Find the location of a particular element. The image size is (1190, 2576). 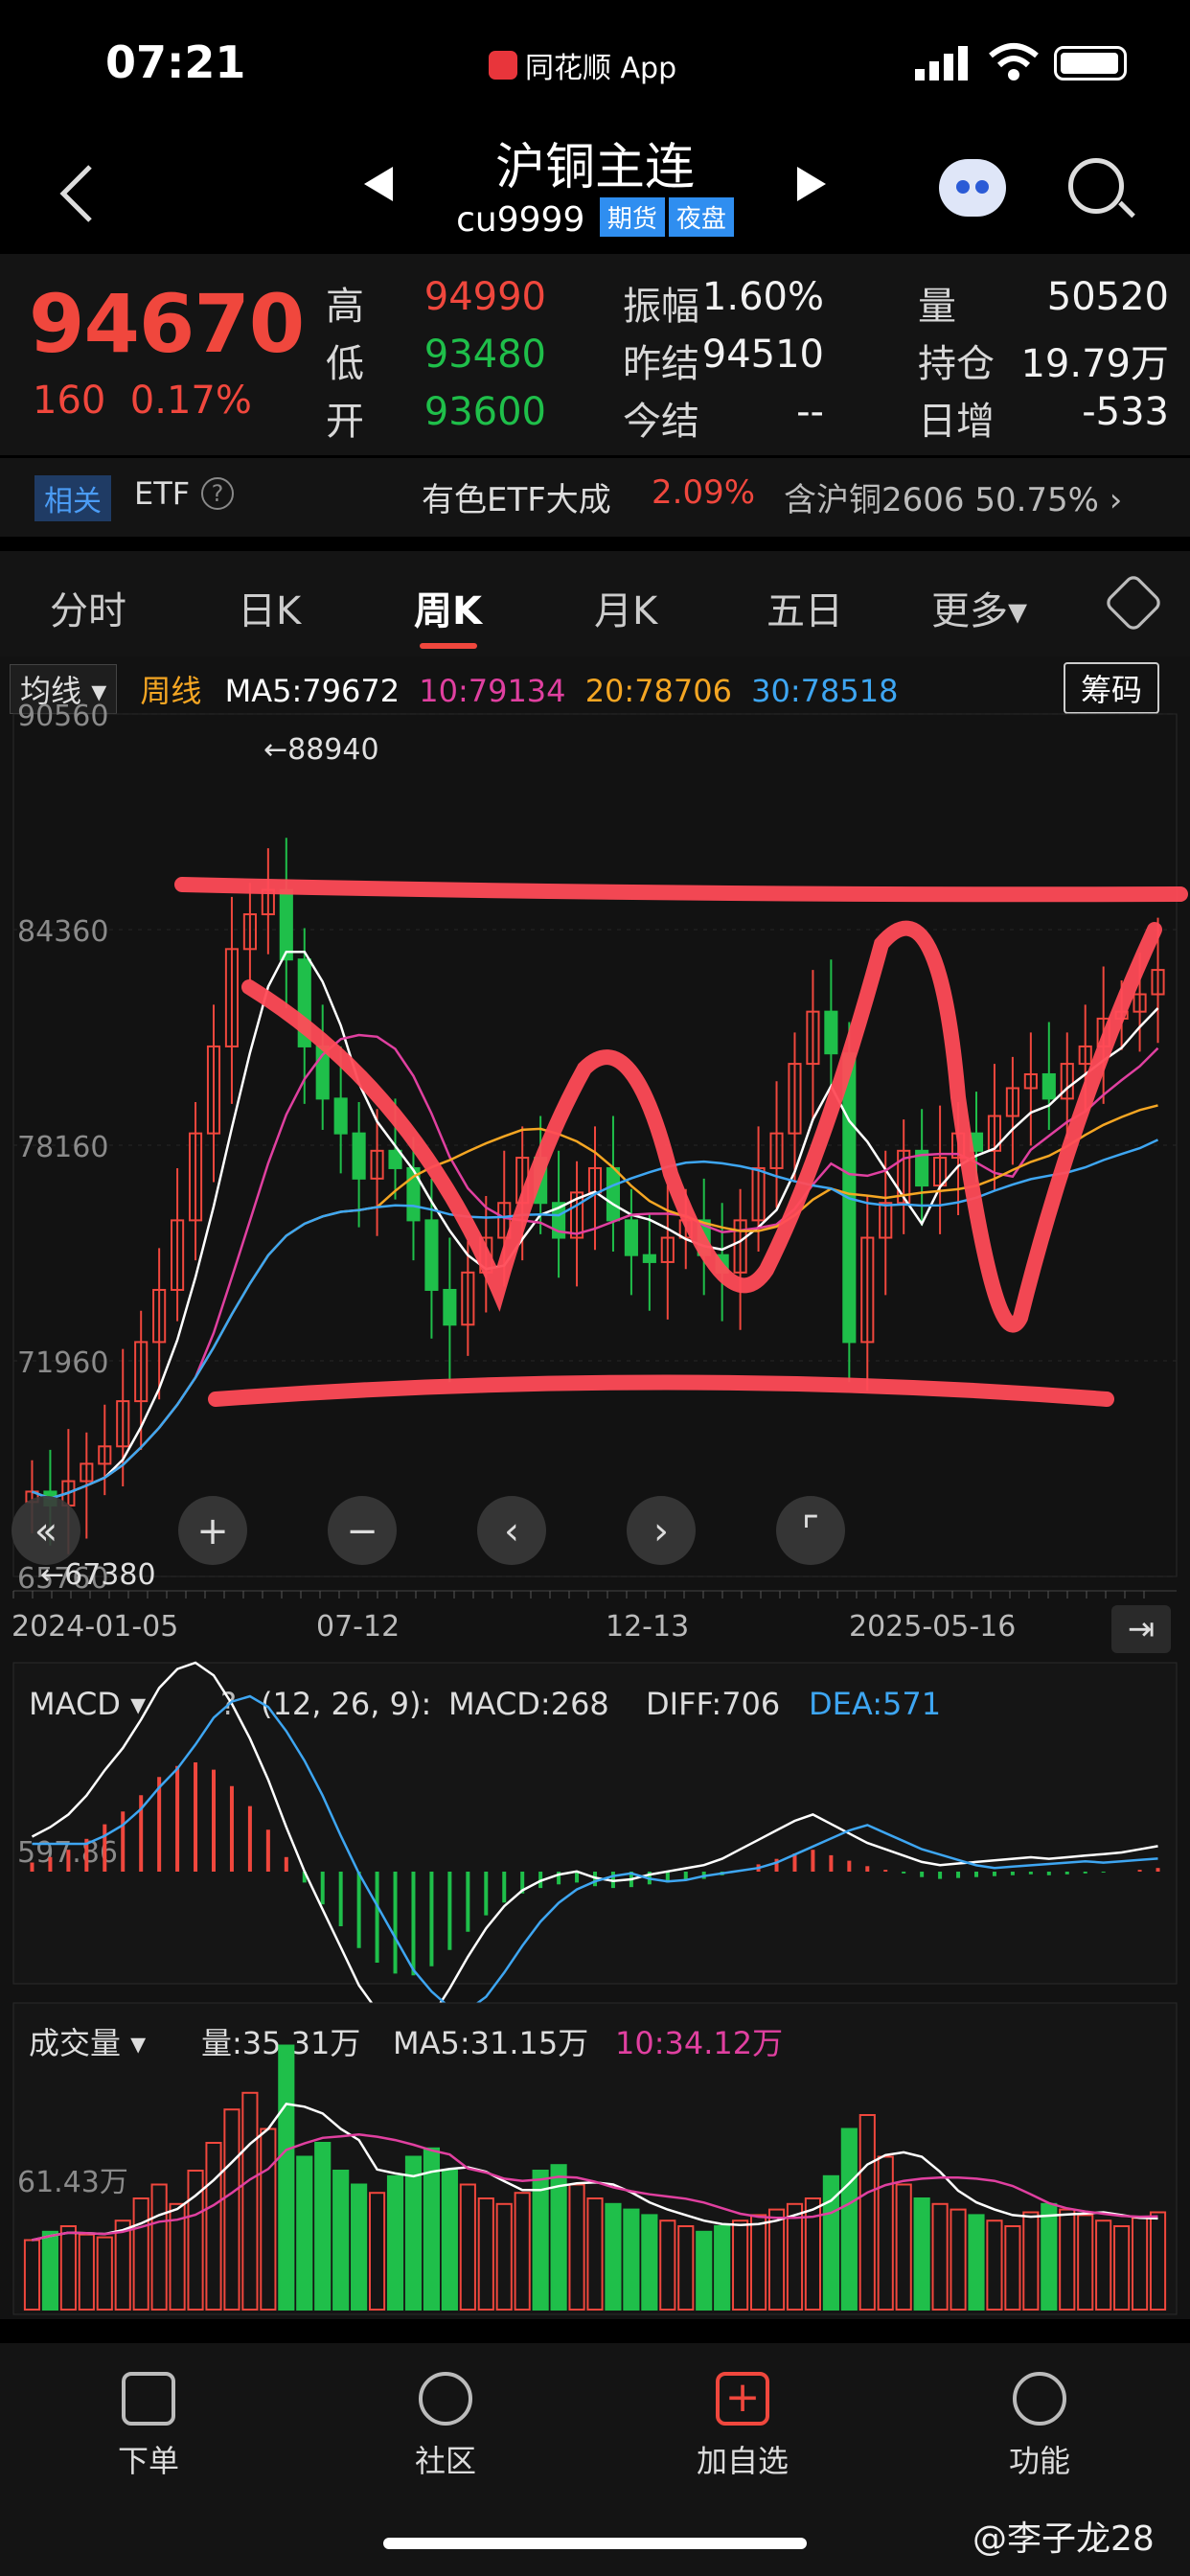

tabbar-add-watchlist: + 加自选 is located at coordinates (743, 2426).